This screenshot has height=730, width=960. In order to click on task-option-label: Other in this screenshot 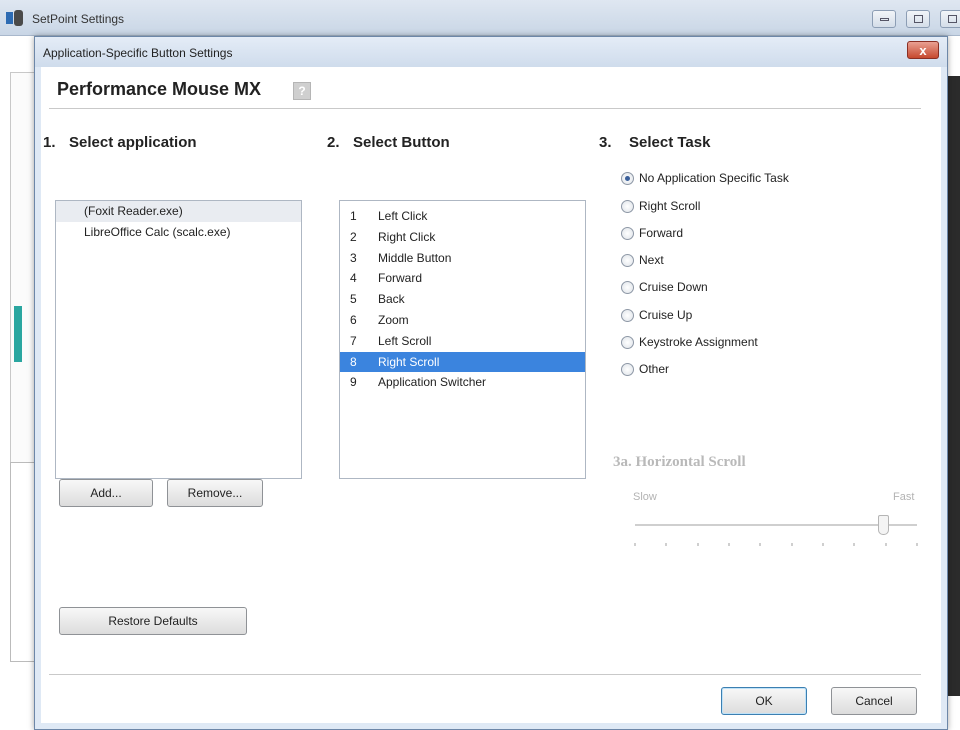, I will do `click(654, 369)`.